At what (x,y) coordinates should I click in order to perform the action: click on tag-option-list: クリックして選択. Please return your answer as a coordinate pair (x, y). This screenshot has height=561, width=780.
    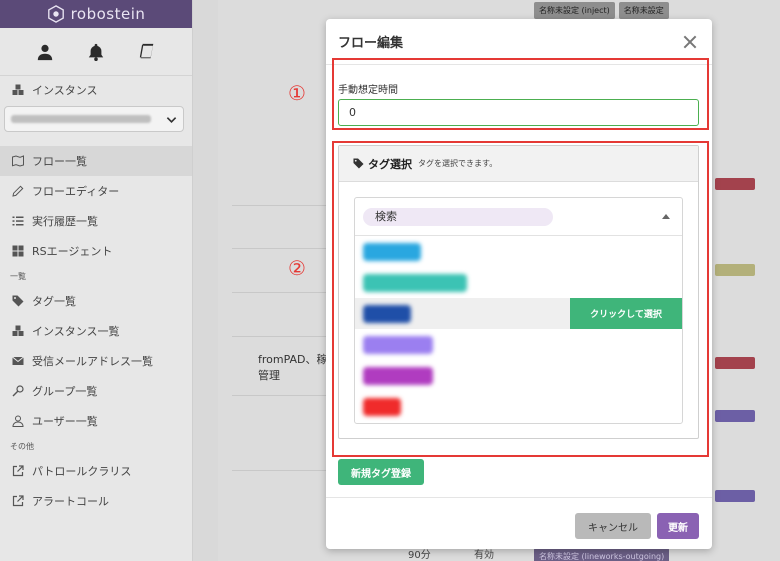
    Looking at the image, I should click on (518, 329).